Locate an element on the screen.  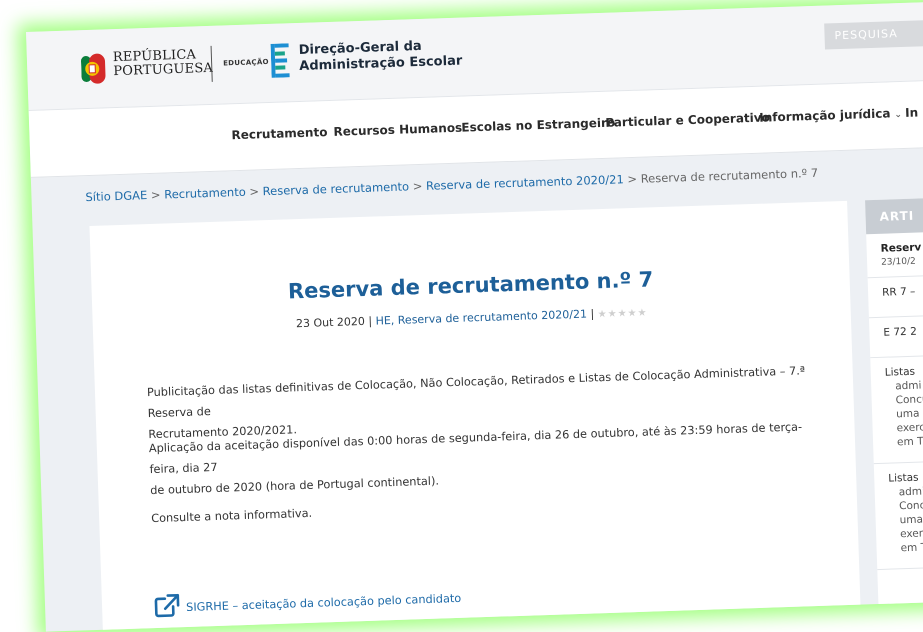
dgae-logo-icon is located at coordinates (281, 60).